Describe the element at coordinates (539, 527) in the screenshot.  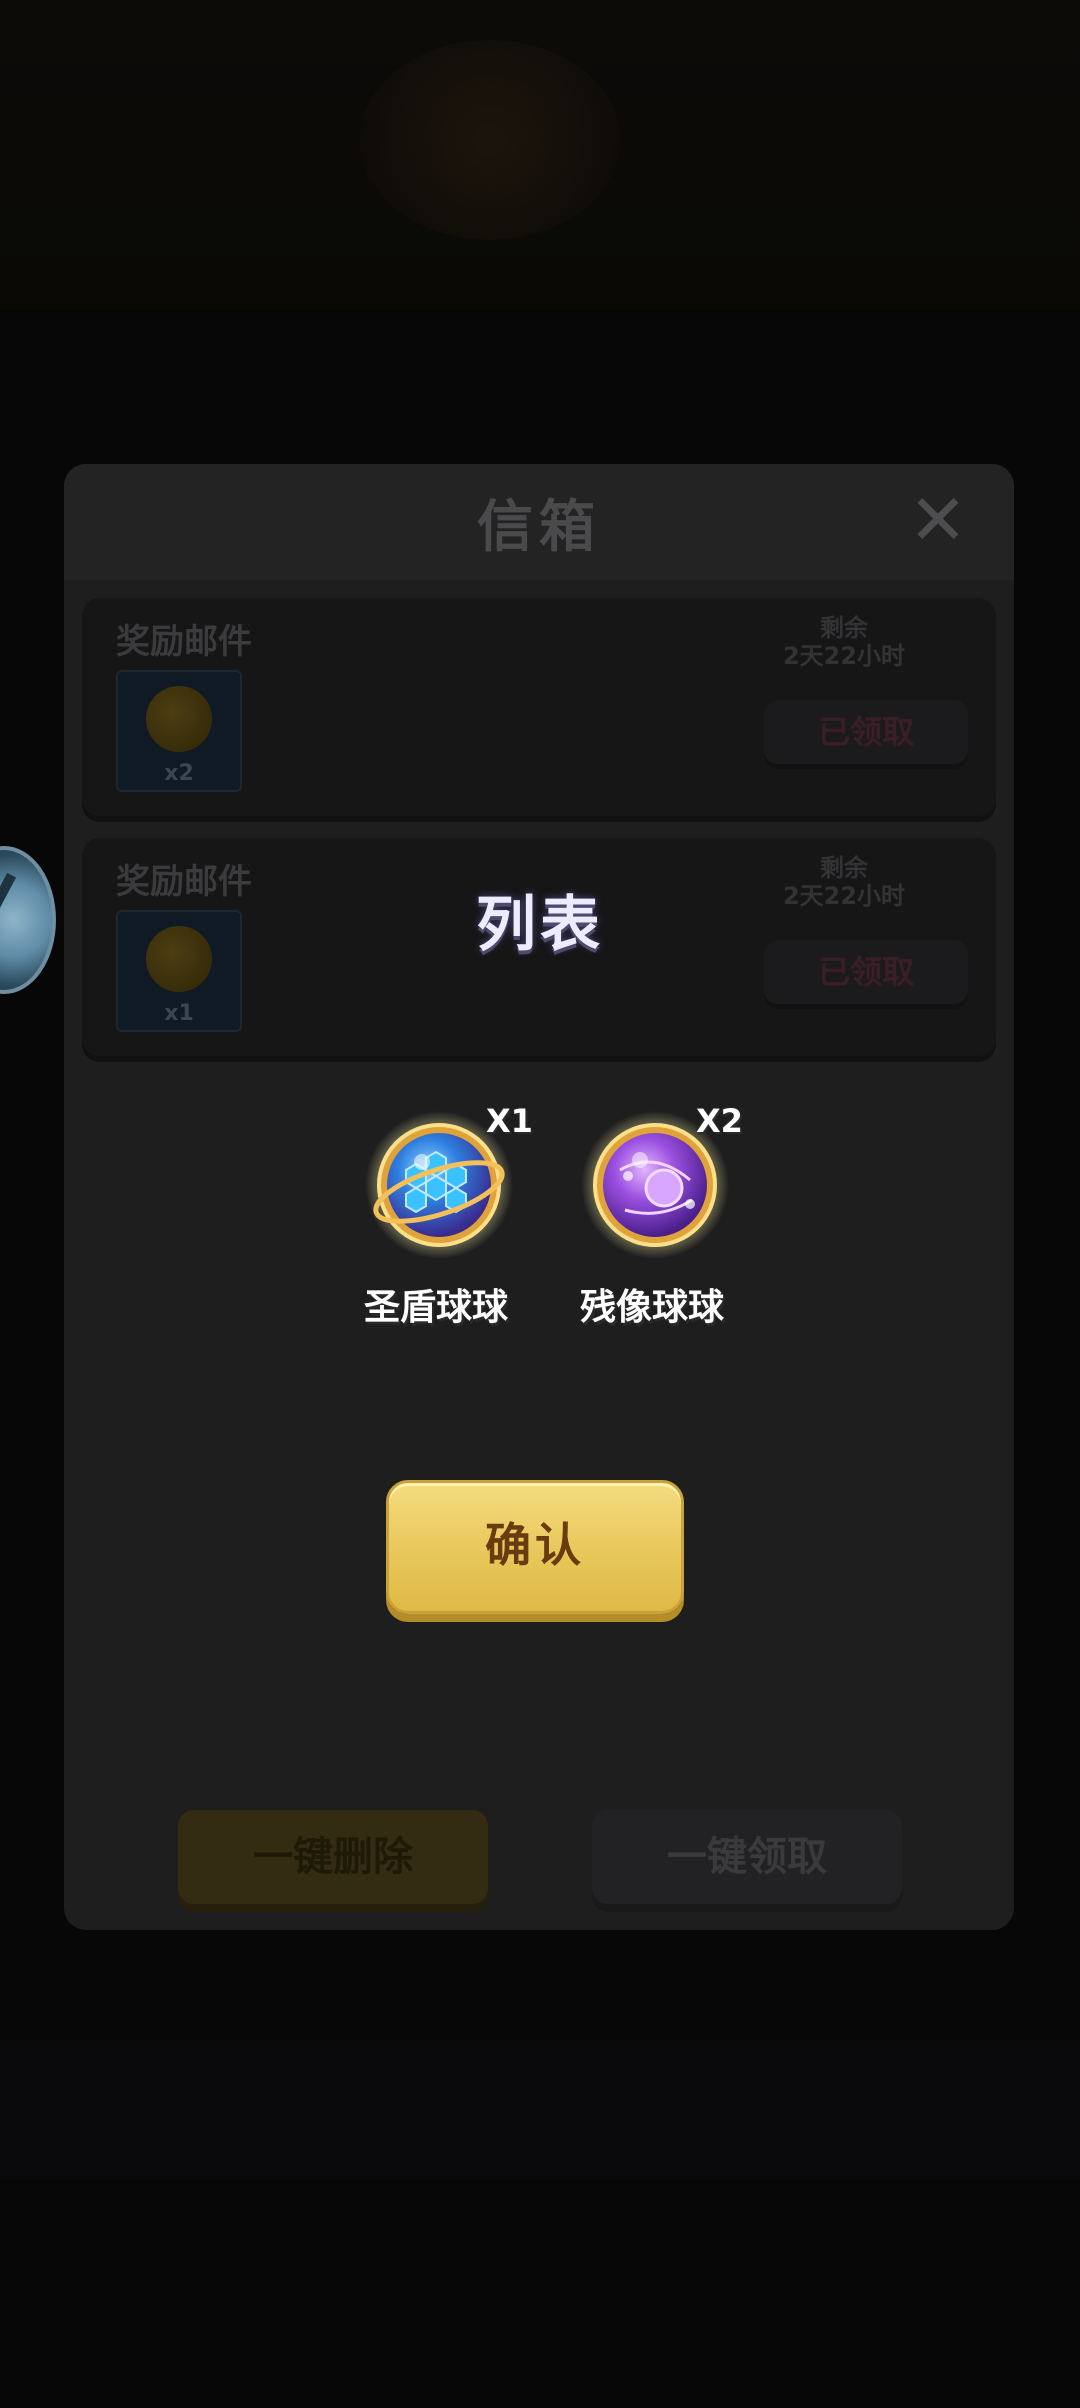
I see `mailbox-title: 信箱` at that location.